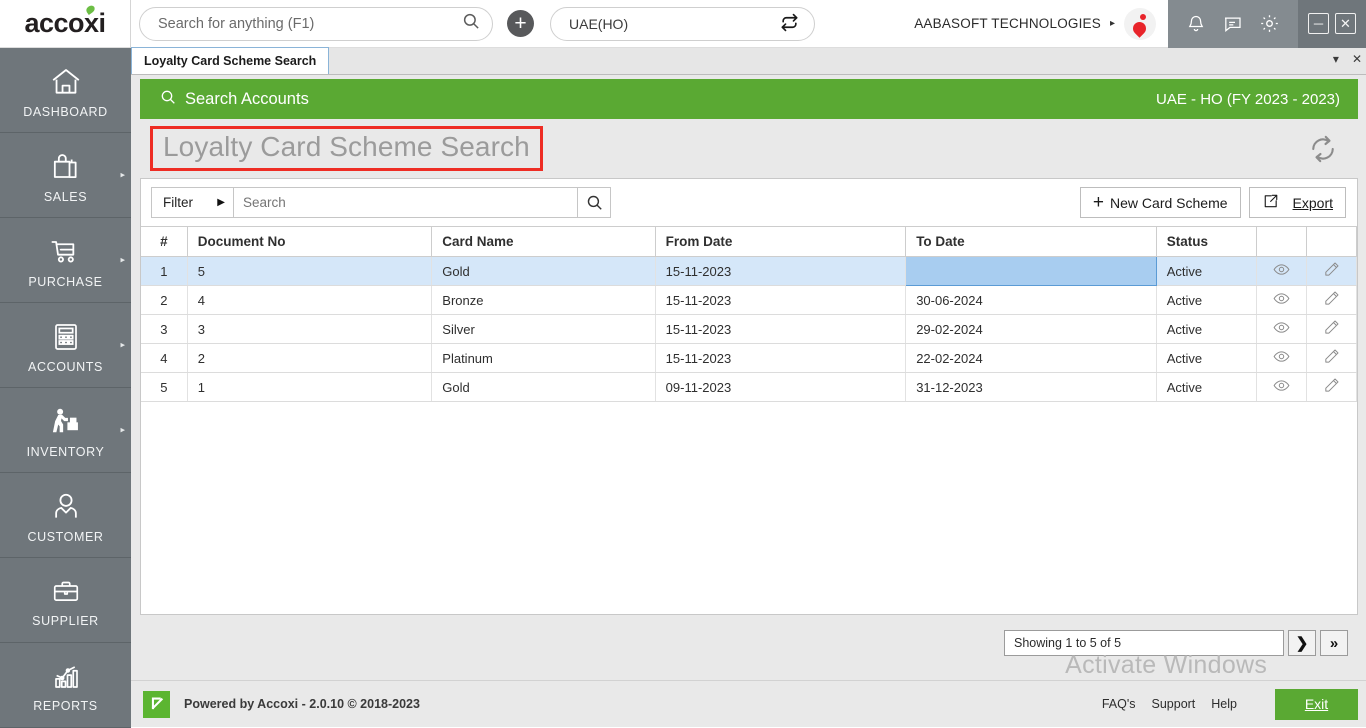  What do you see at coordinates (1031, 241) in the screenshot?
I see `column-header-to-date: To Date` at bounding box center [1031, 241].